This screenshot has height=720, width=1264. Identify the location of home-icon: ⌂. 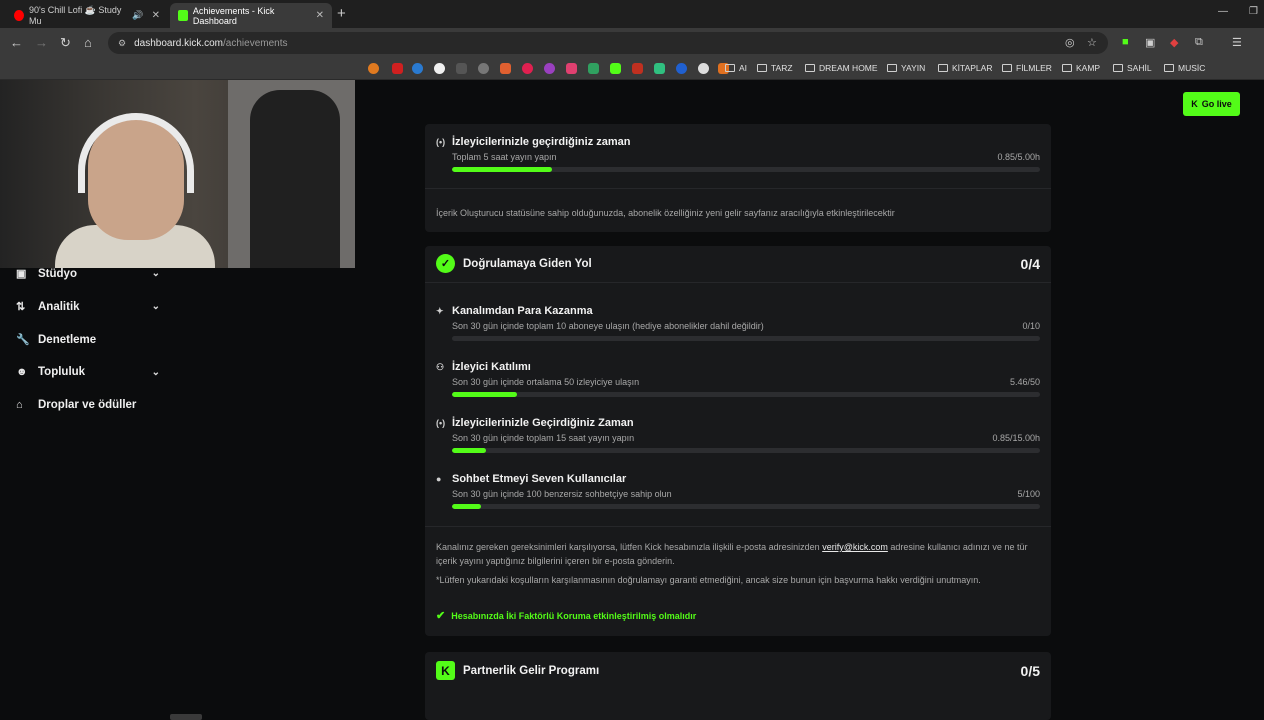
(88, 42).